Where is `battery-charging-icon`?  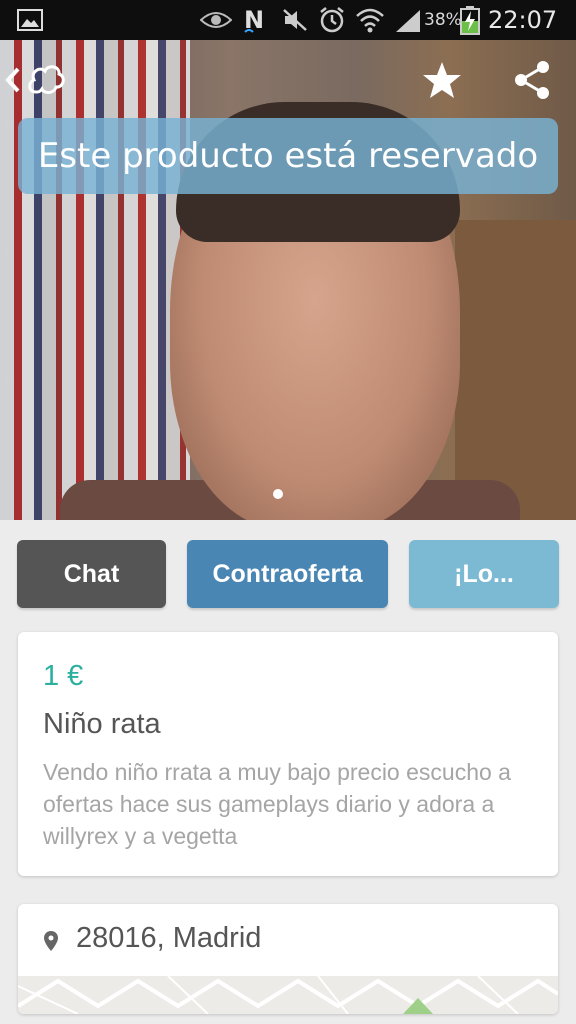 battery-charging-icon is located at coordinates (470, 20).